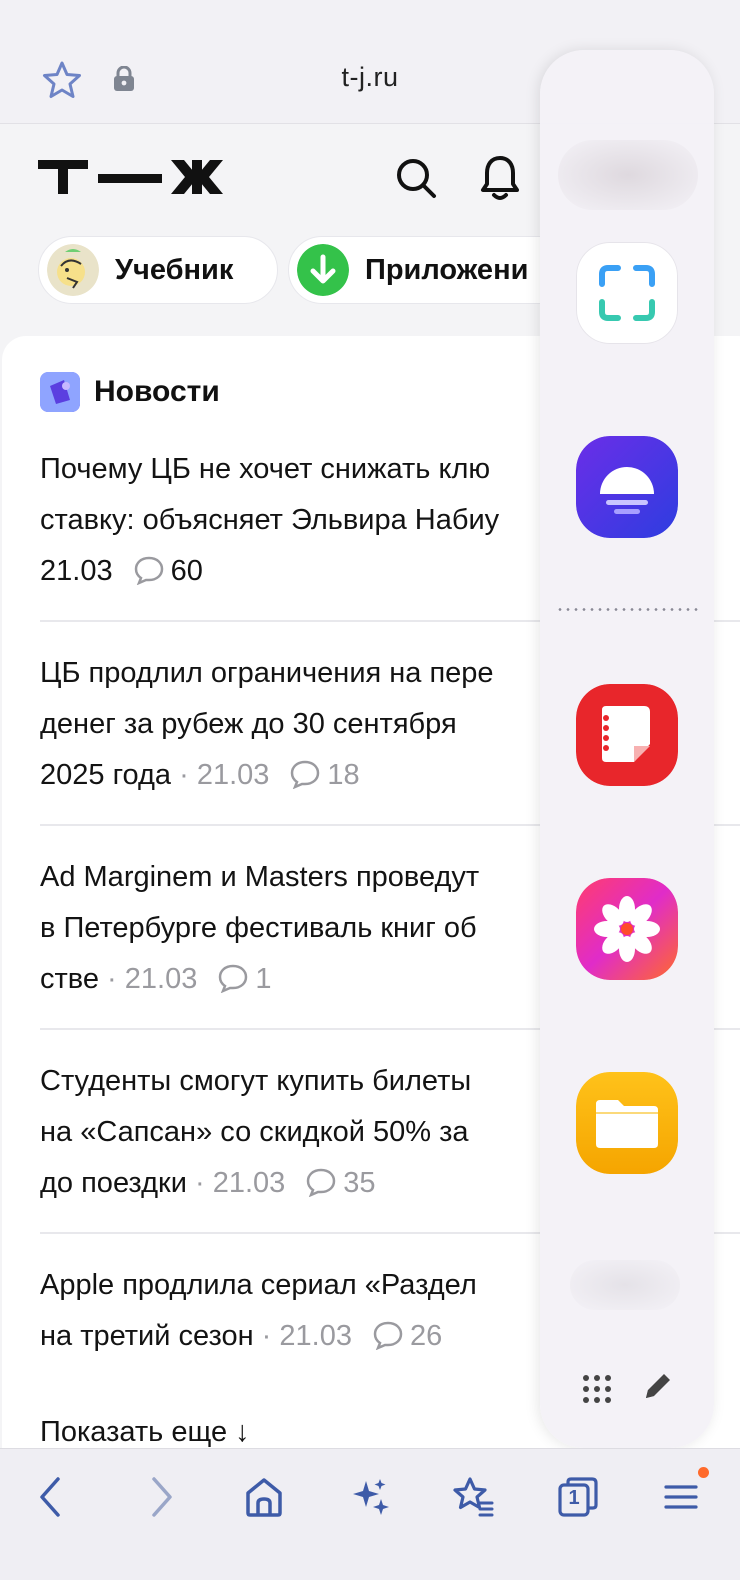 This screenshot has height=1580, width=740. Describe the element at coordinates (174, 269) in the screenshot. I see `chip-label: Учебник` at that location.